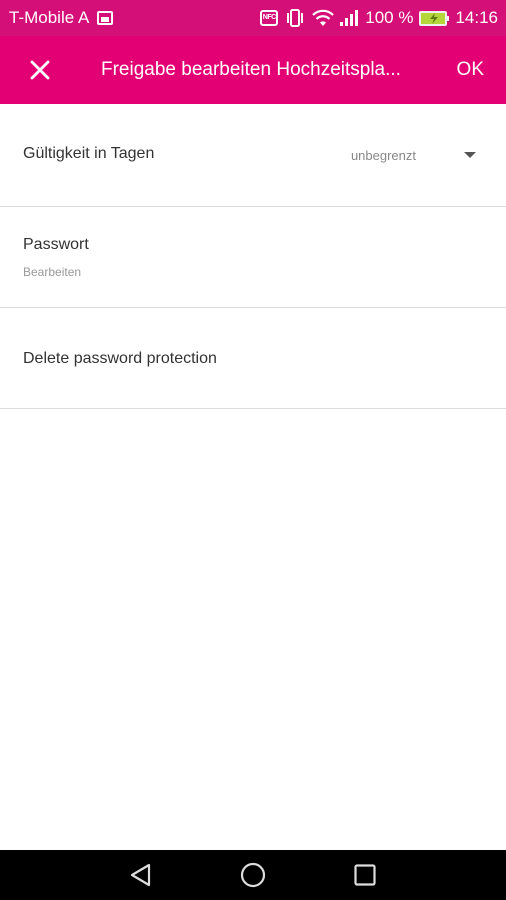 This screenshot has width=506, height=900. I want to click on recents-square-icon, so click(365, 875).